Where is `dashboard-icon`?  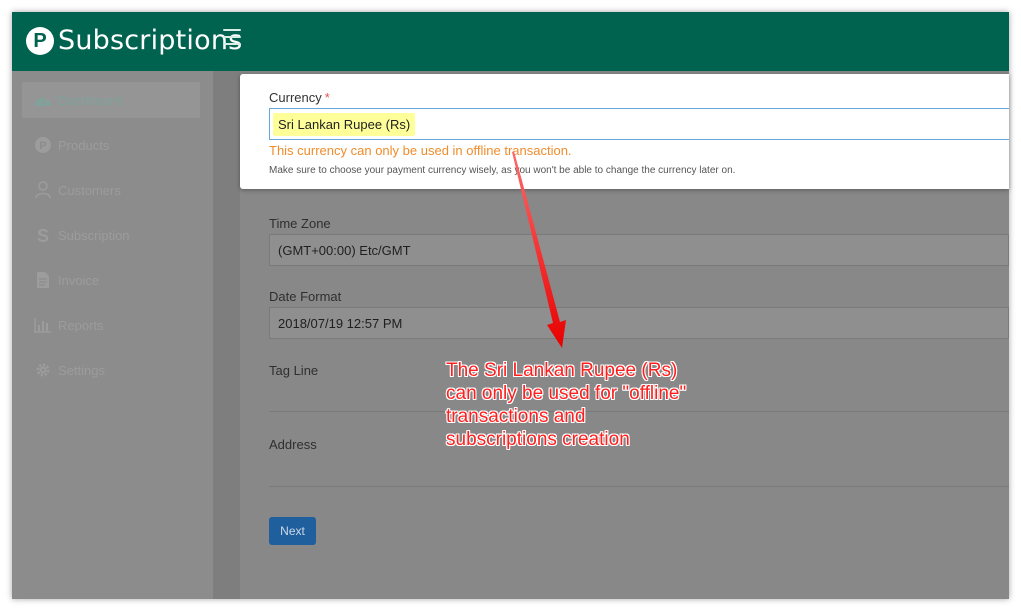
dashboard-icon is located at coordinates (43, 100).